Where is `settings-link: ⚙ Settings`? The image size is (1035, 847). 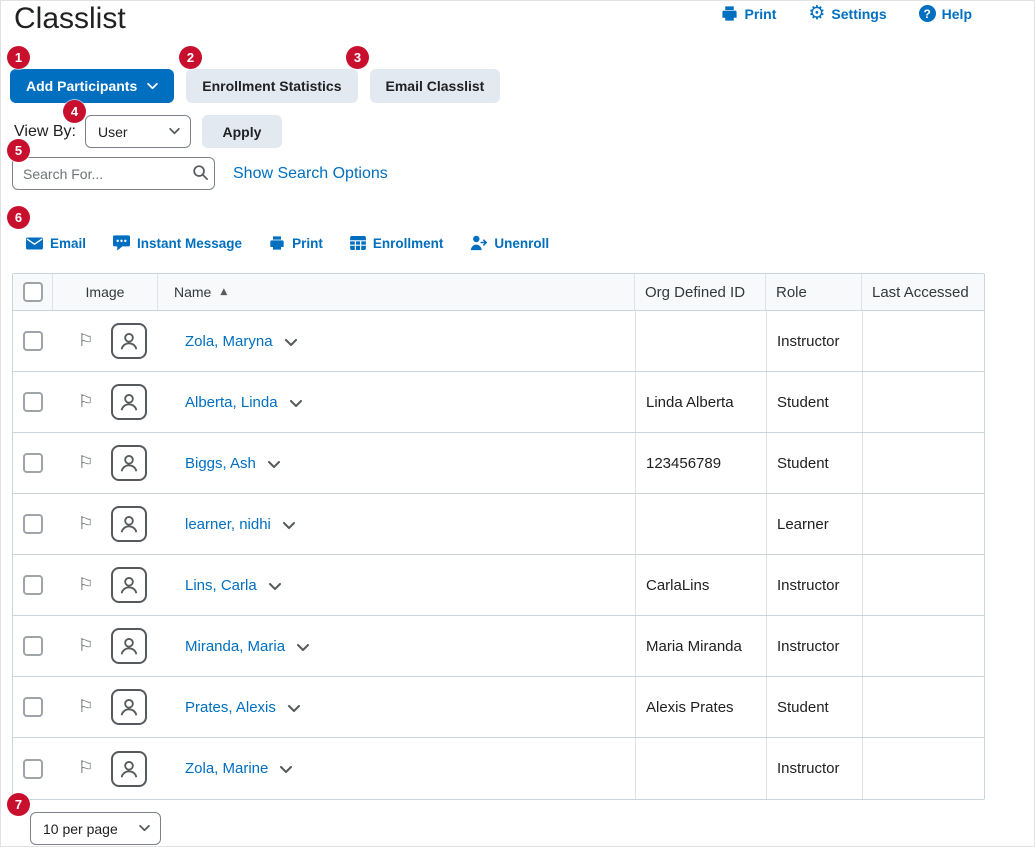 settings-link: ⚙ Settings is located at coordinates (847, 13).